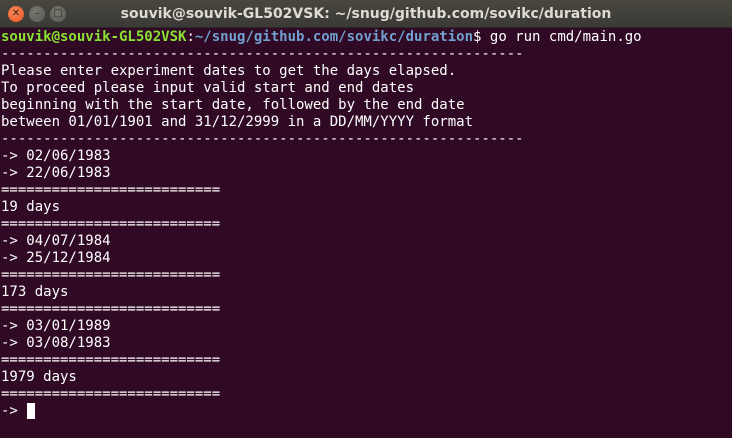 The image size is (732, 438). Describe the element at coordinates (366, 411) in the screenshot. I see `input-line: ->` at that location.